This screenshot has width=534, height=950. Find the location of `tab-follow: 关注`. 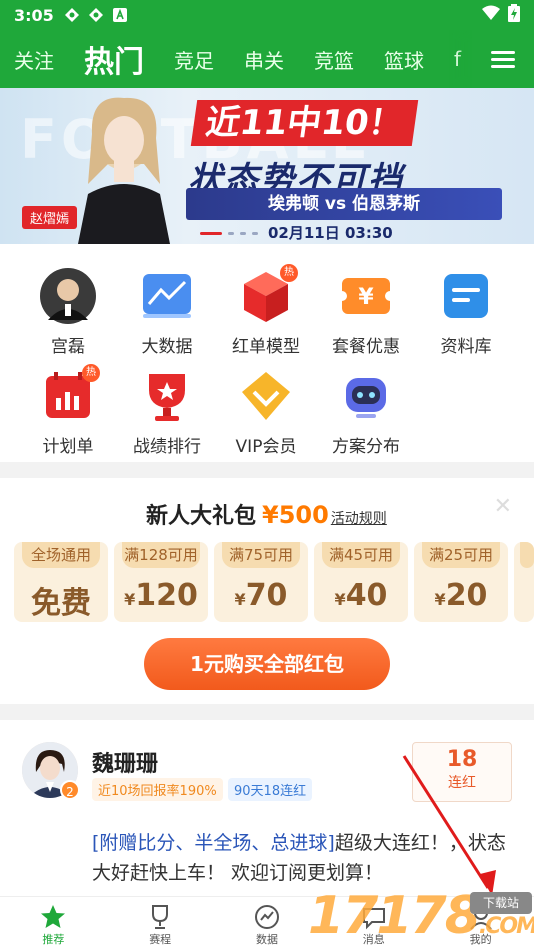

tab-follow: 关注 is located at coordinates (27, 59).